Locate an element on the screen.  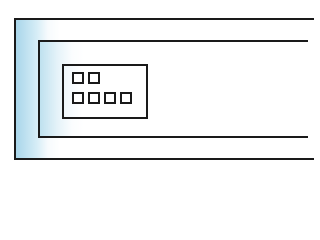
grid-widget is located at coordinates (105, 91).